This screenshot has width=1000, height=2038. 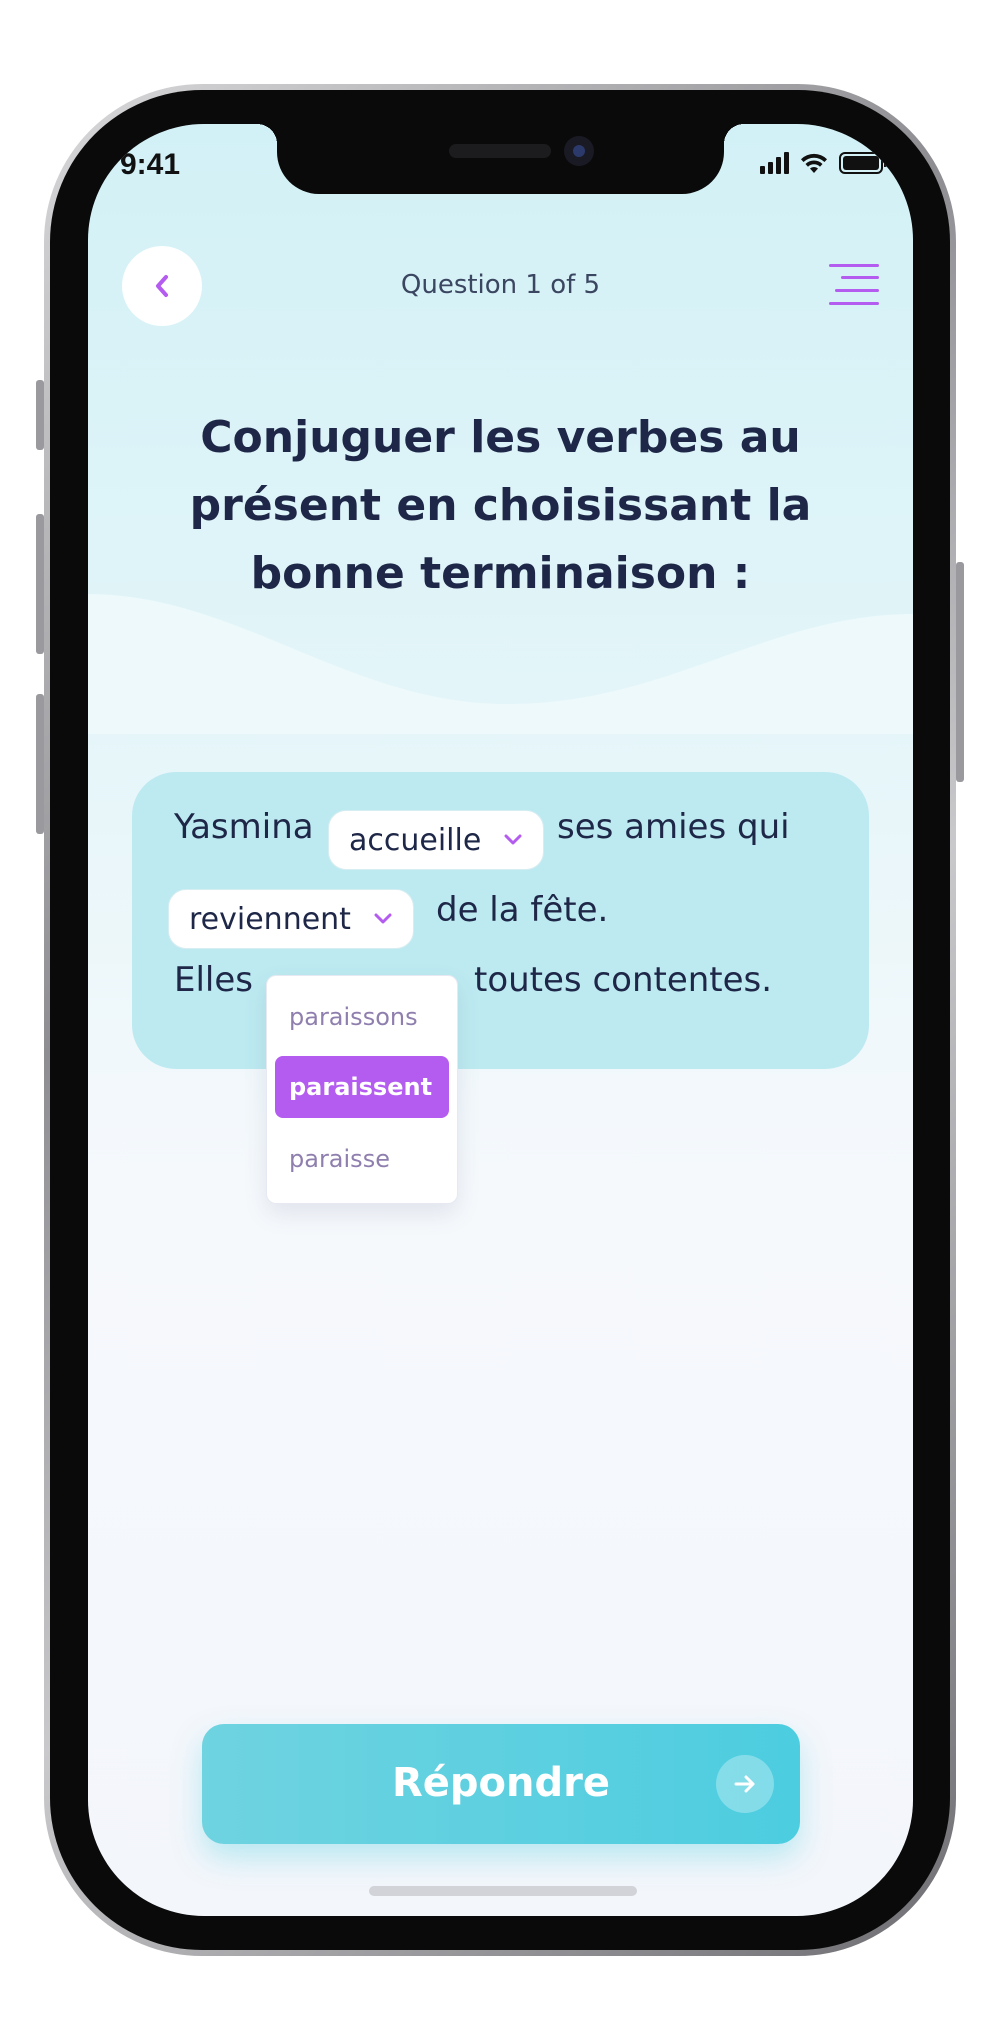 What do you see at coordinates (500, 437) in the screenshot?
I see `question-title-line: Conjuguer les verbes au` at bounding box center [500, 437].